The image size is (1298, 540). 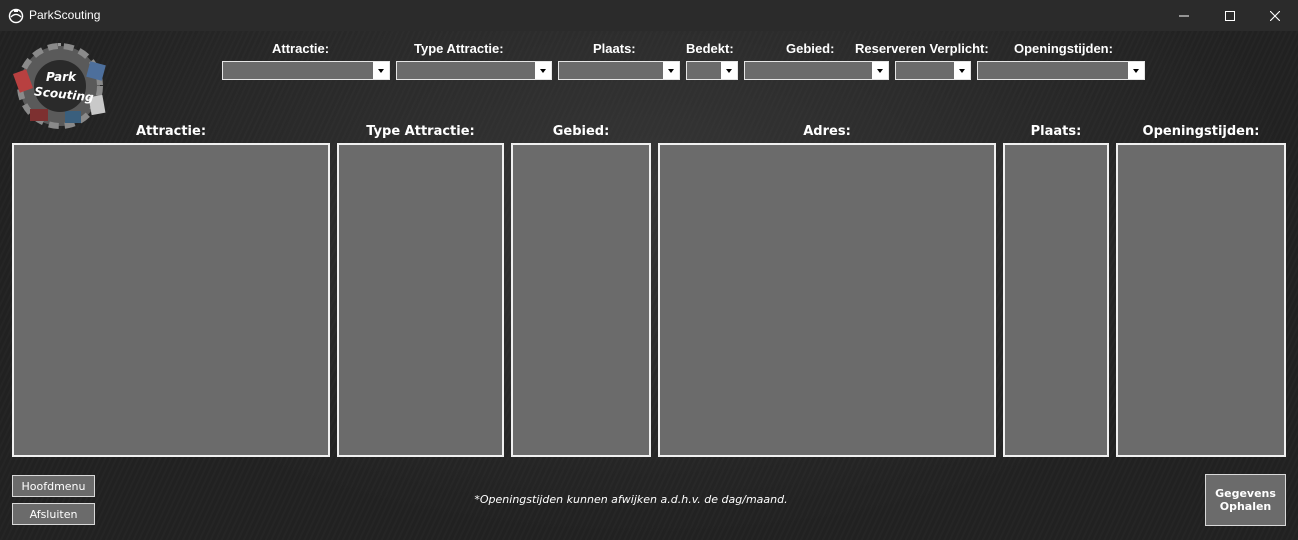 I want to click on filter-select-openingstijden, so click(x=1061, y=70).